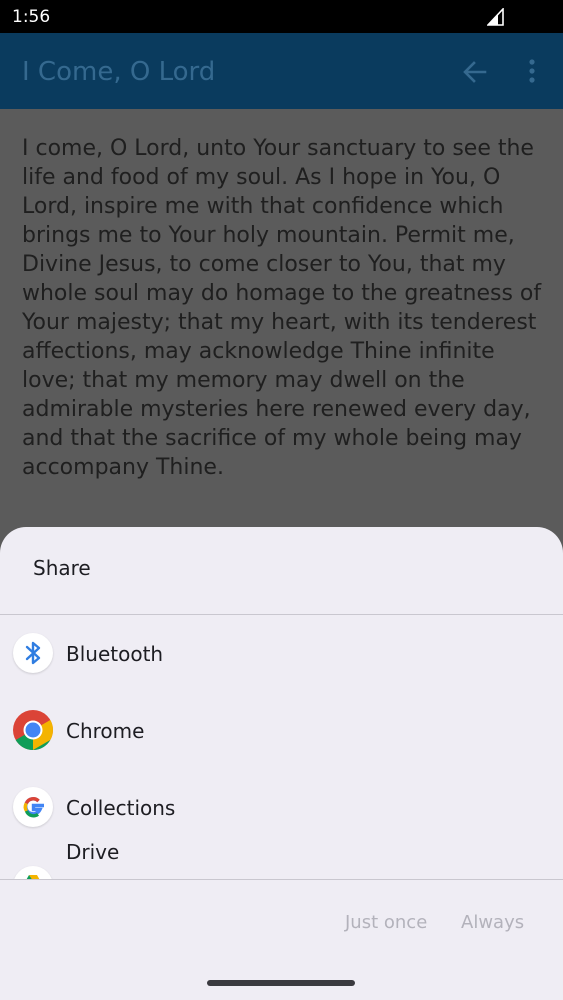 This screenshot has width=563, height=1000. Describe the element at coordinates (31, 17) in the screenshot. I see `status-time: 1:56` at that location.